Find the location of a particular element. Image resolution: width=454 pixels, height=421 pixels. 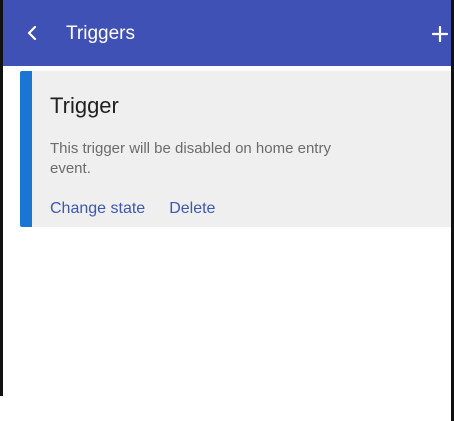

back-button is located at coordinates (35, 33).